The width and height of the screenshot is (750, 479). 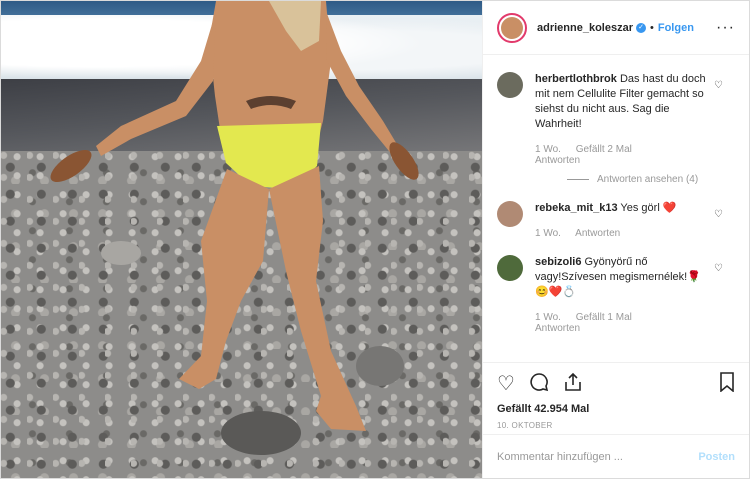 What do you see at coordinates (616, 409) in the screenshot?
I see `likes-count: Gefällt 42.954 Mal` at bounding box center [616, 409].